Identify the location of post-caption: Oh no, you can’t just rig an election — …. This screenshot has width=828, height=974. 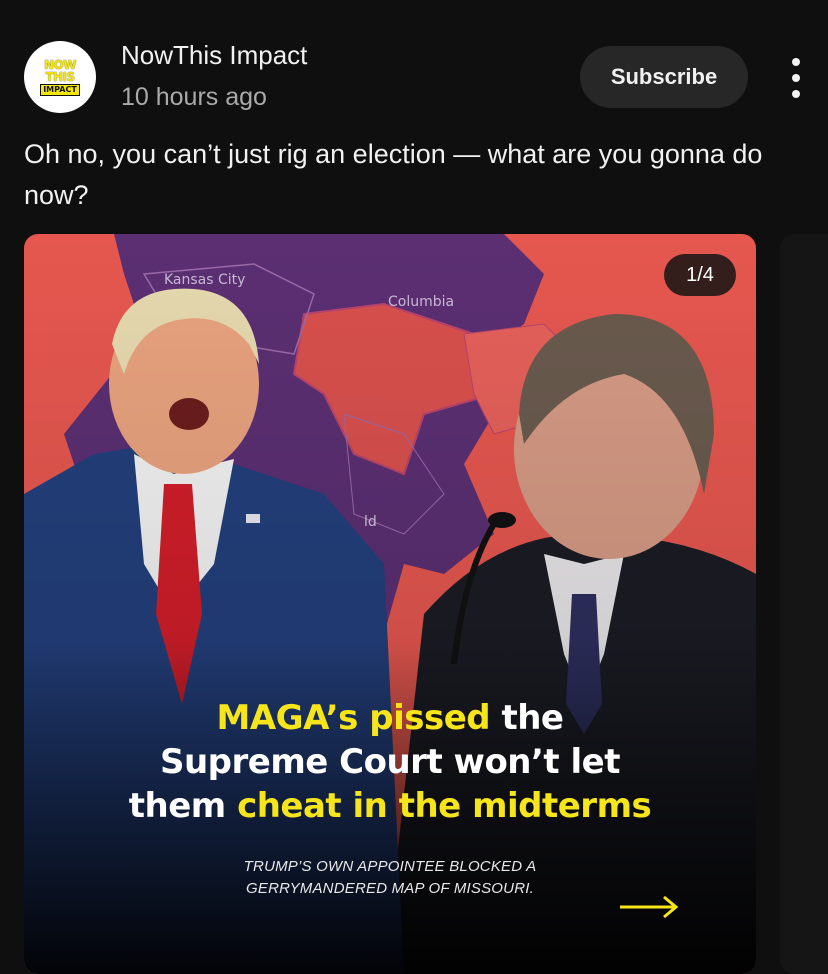
(393, 174).